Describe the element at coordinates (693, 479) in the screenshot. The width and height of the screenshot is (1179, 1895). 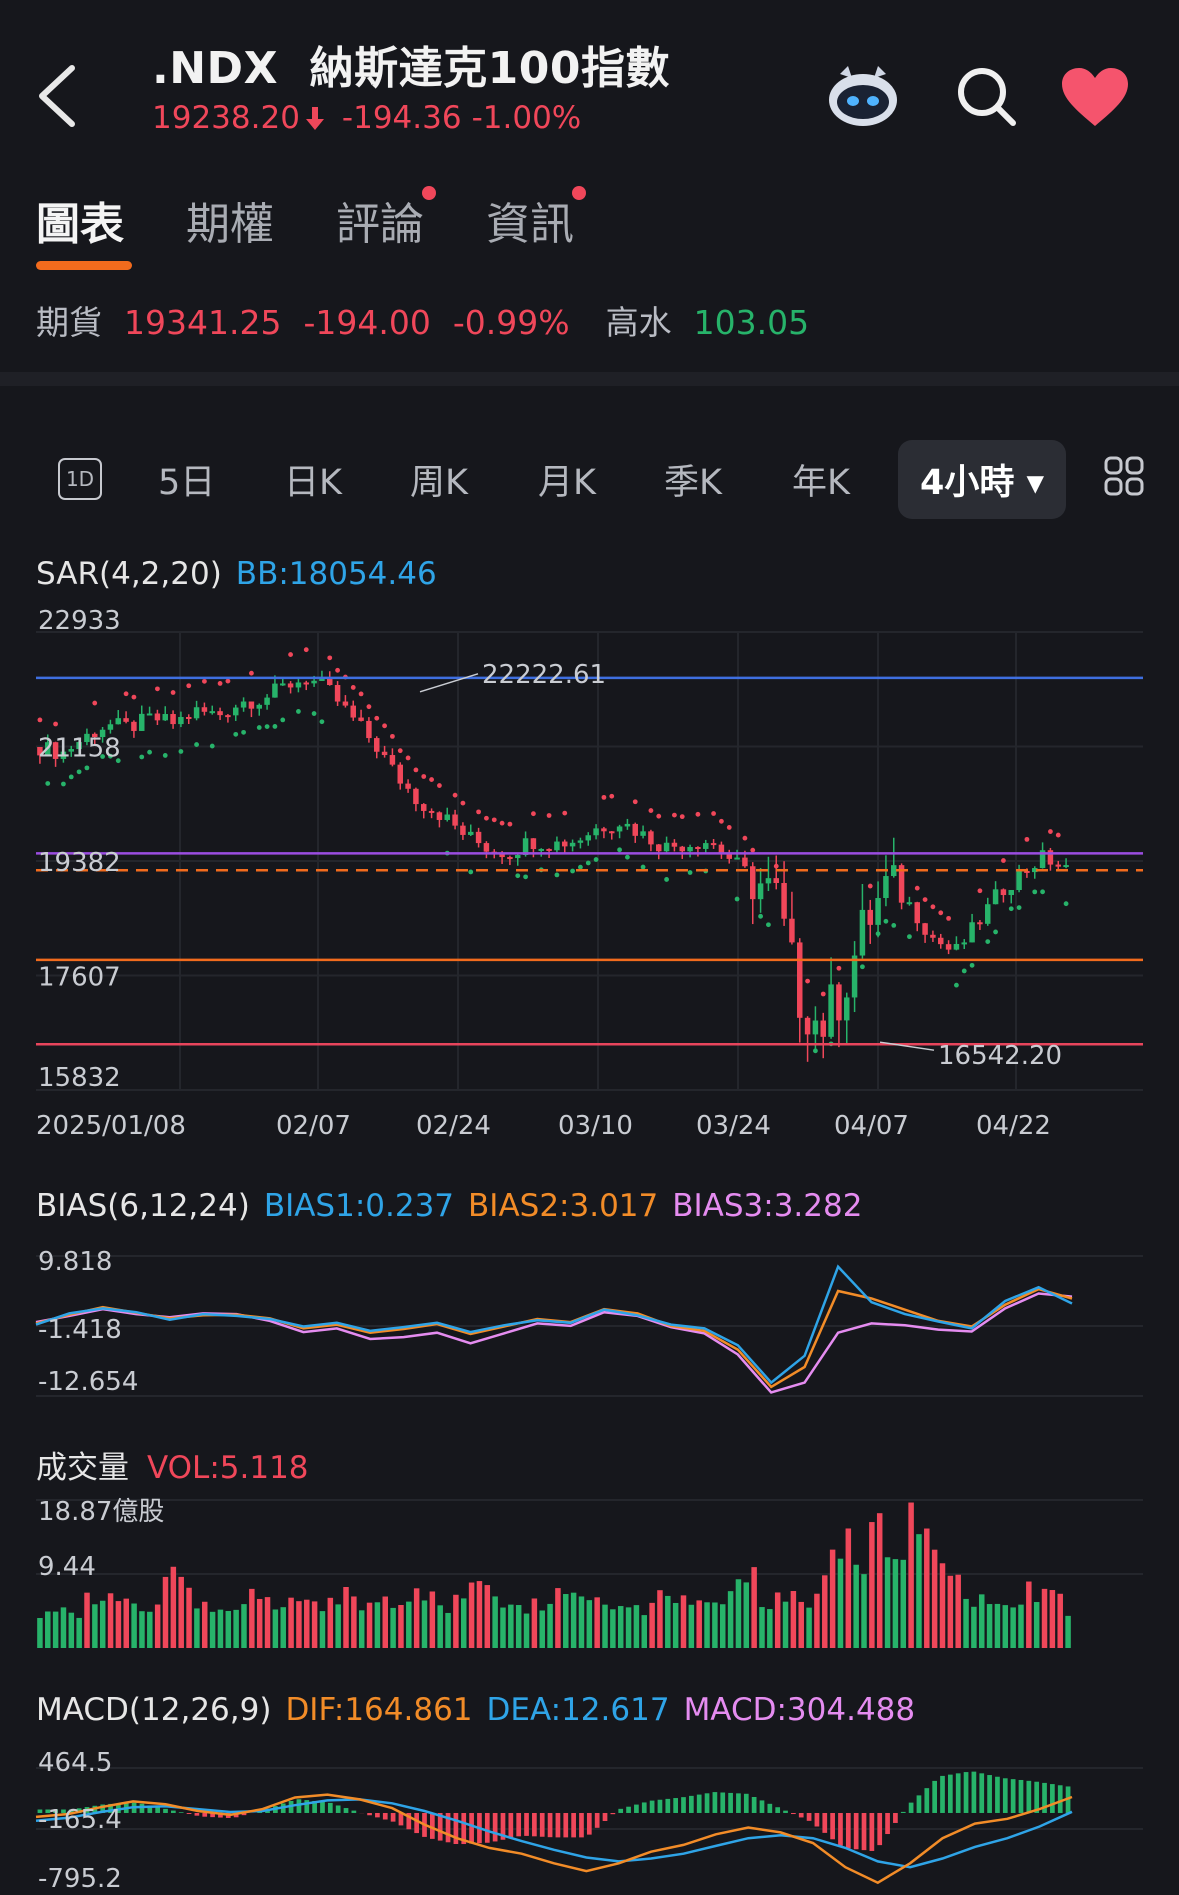
I see `period-quarterly: 季K` at that location.